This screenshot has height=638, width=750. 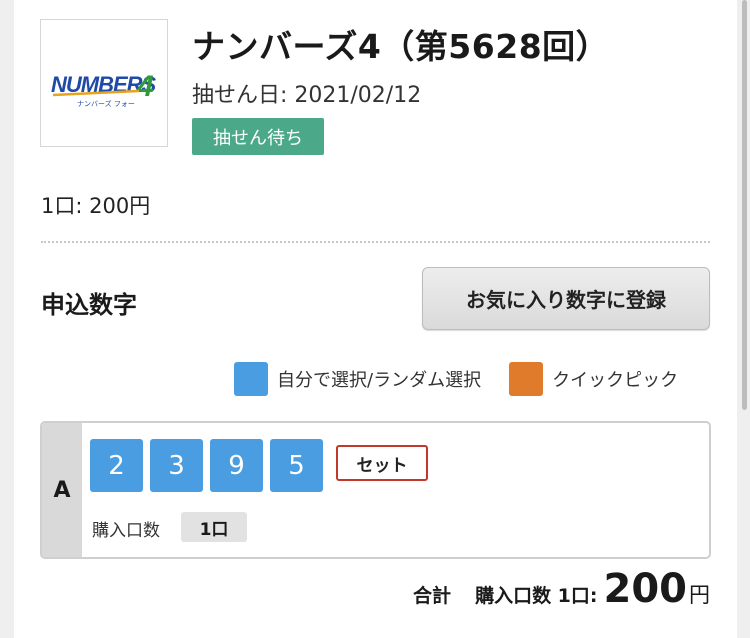 I want to click on total-label: 合計, so click(x=432, y=596).